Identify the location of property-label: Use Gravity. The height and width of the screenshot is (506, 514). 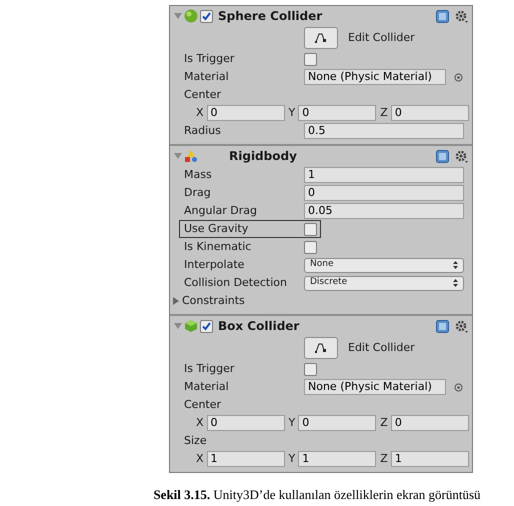
(217, 228).